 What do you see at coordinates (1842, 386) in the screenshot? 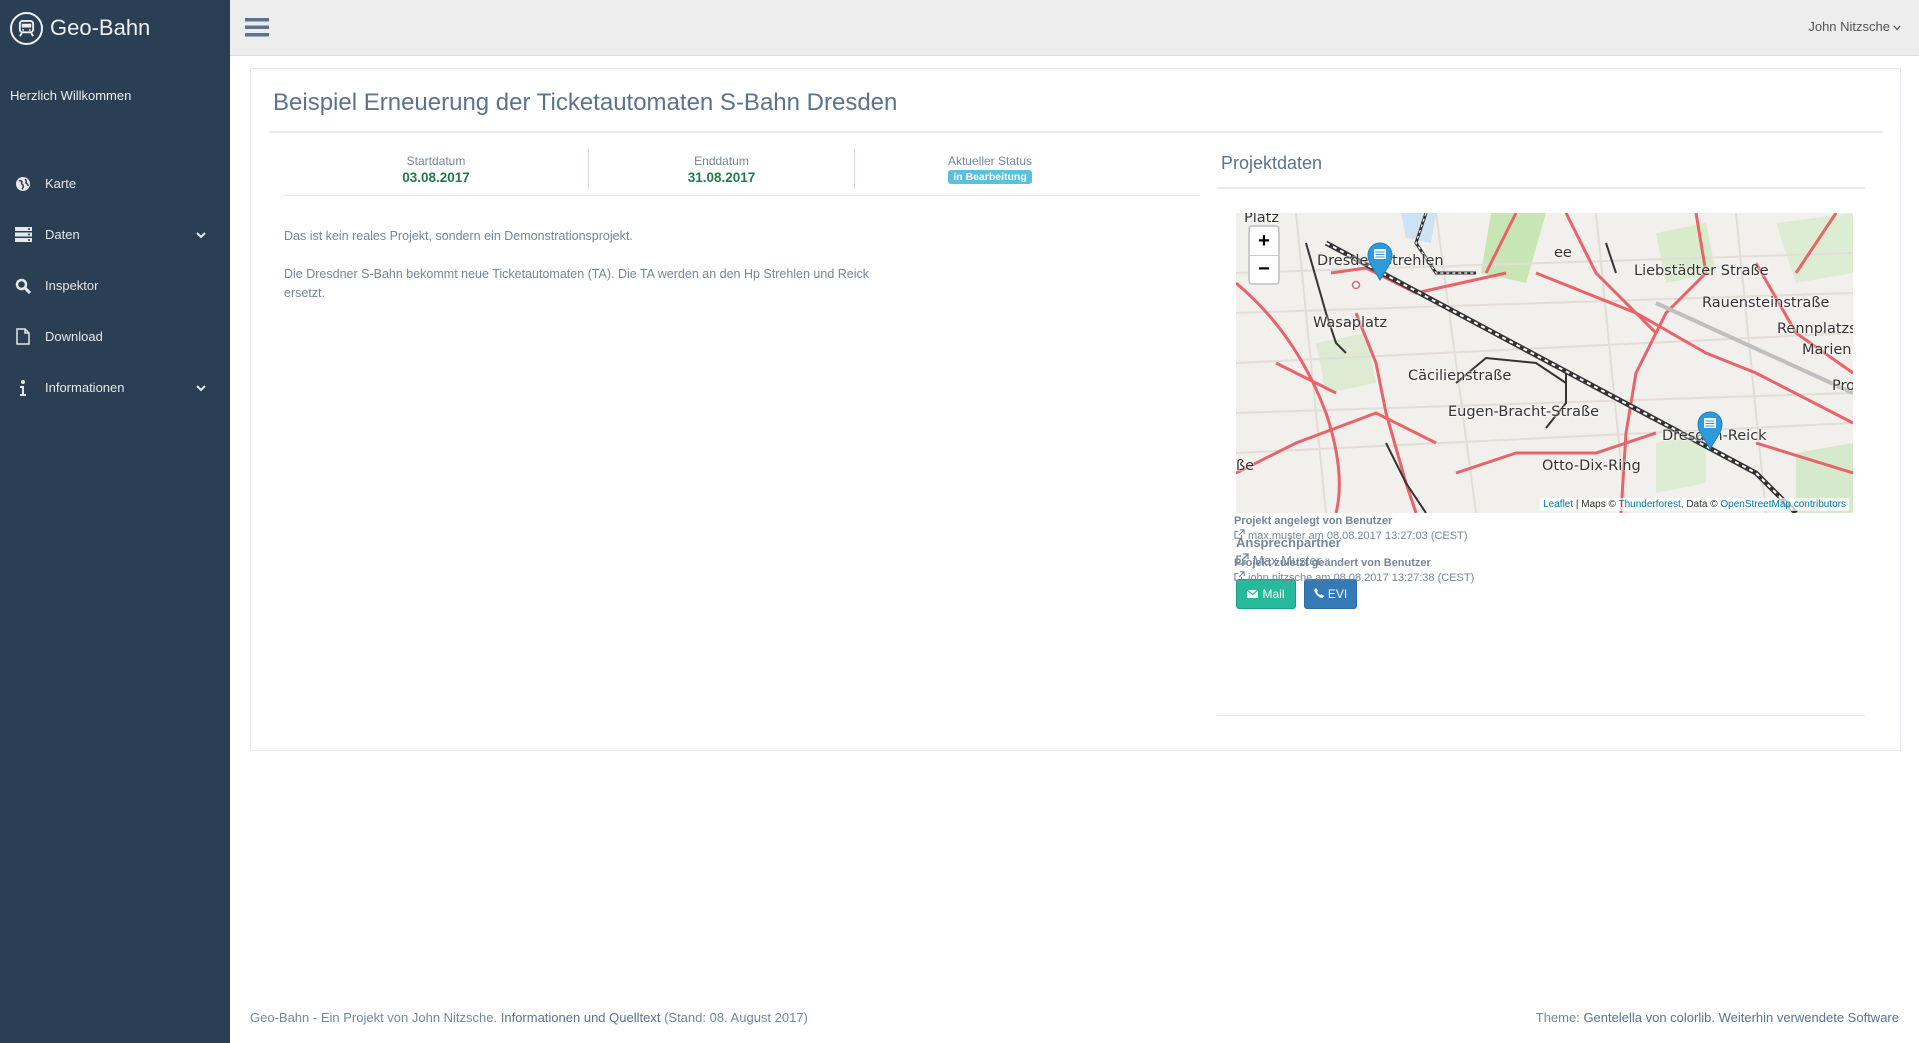
I see `map-label: Pro` at bounding box center [1842, 386].